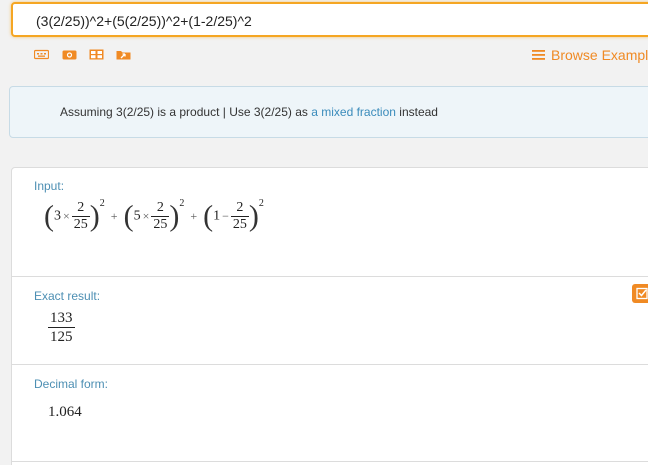 The width and height of the screenshot is (648, 465). I want to click on keyboard-icon, so click(41, 54).